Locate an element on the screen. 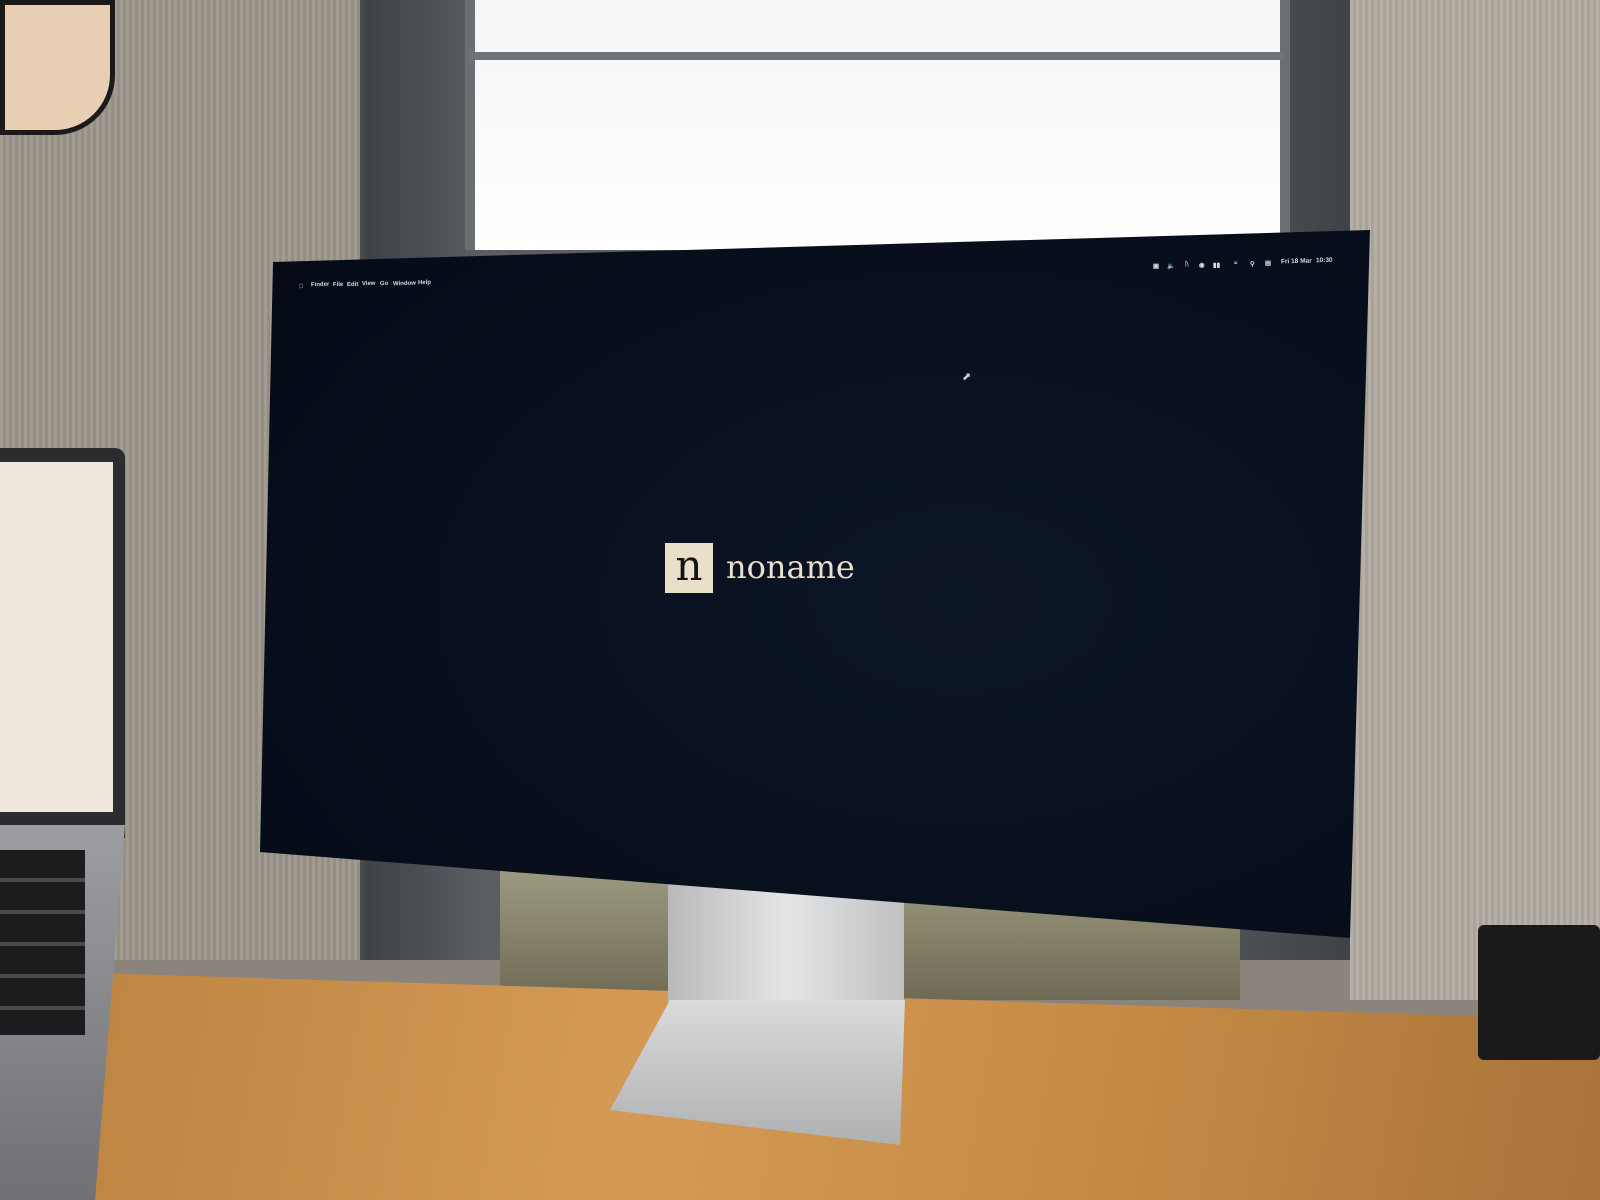 The image size is (1600, 1200). lamp is located at coordinates (57, 67).